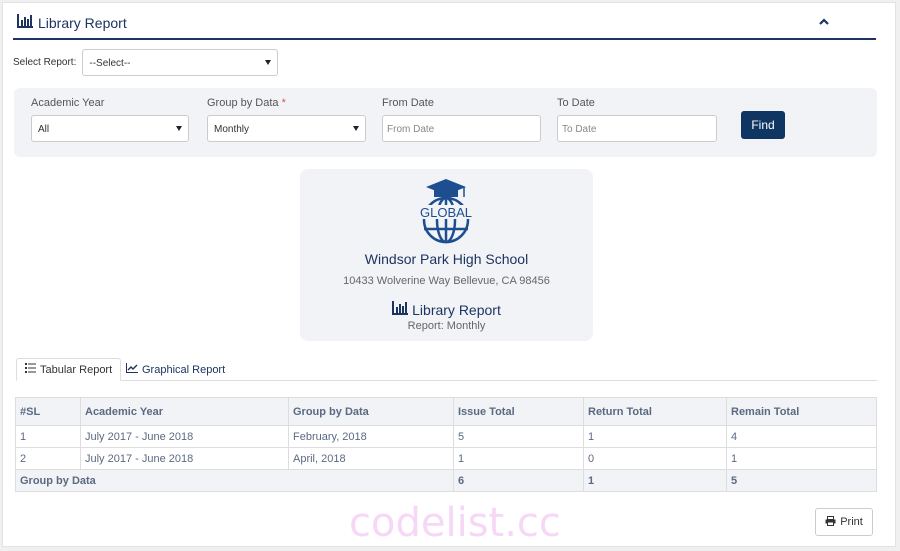 The height and width of the screenshot is (551, 900). Describe the element at coordinates (371, 411) in the screenshot. I see `col-group-by: Group by Data` at that location.